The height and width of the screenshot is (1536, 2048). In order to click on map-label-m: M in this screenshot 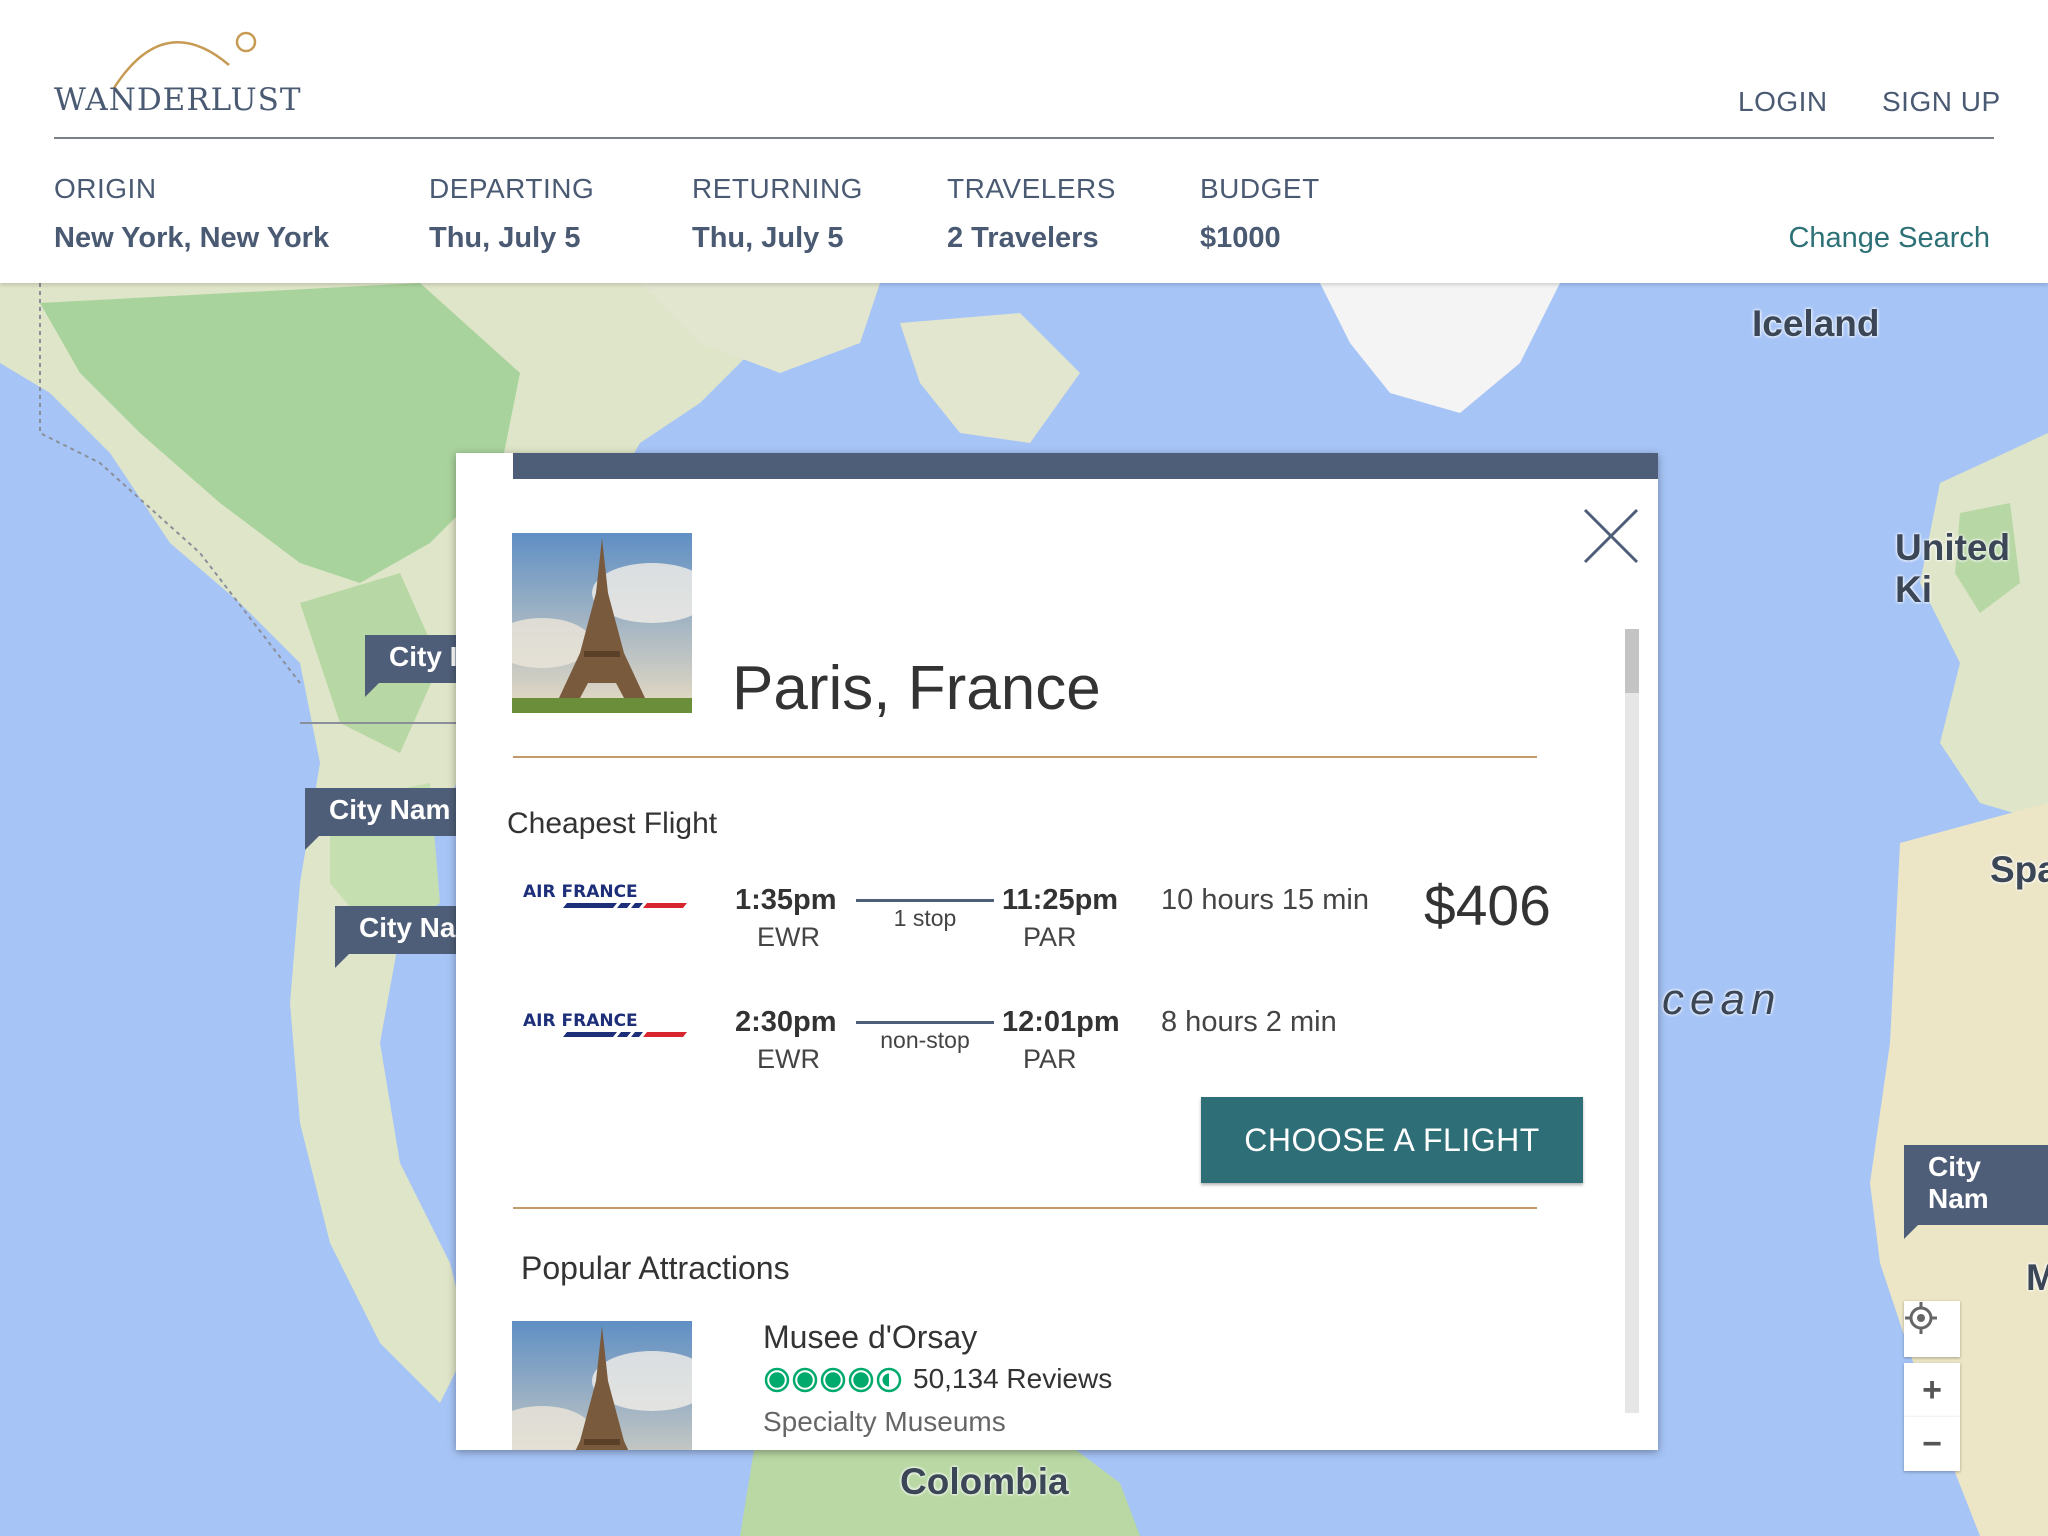, I will do `click(2037, 1277)`.